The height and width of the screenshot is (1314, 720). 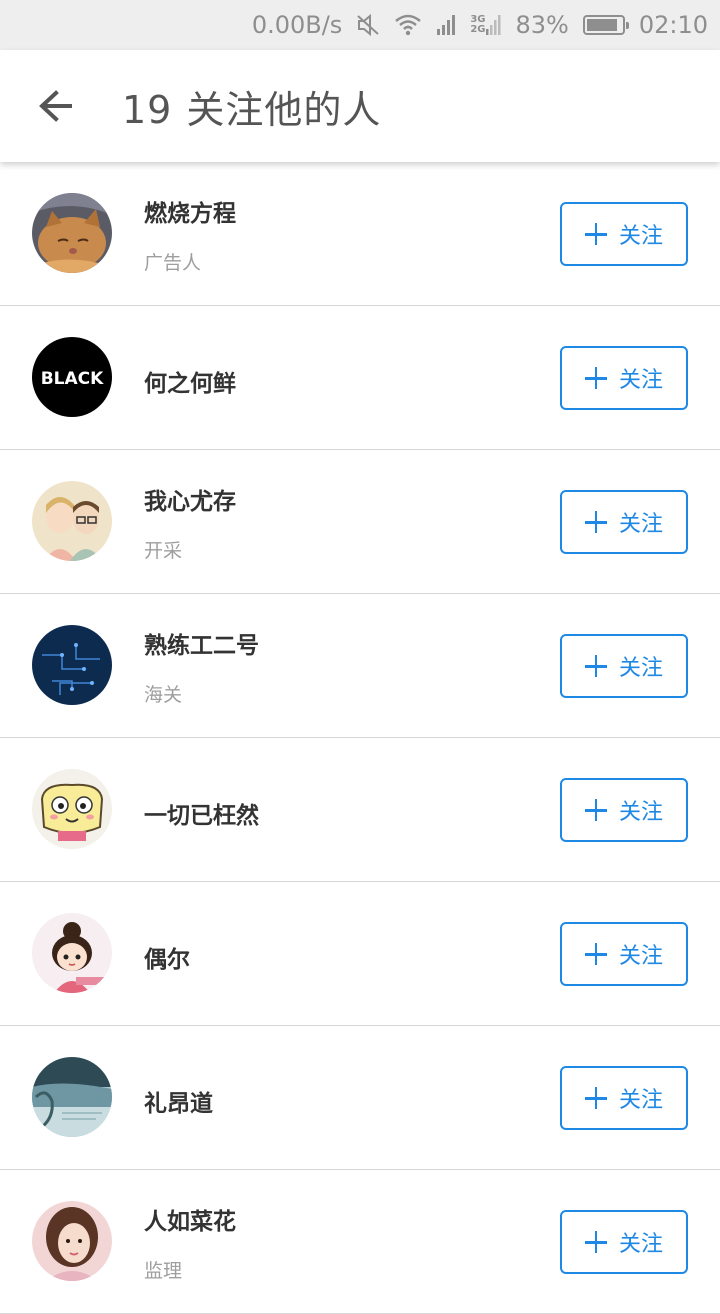 I want to click on network-speed: 0.00B/s, so click(x=297, y=25).